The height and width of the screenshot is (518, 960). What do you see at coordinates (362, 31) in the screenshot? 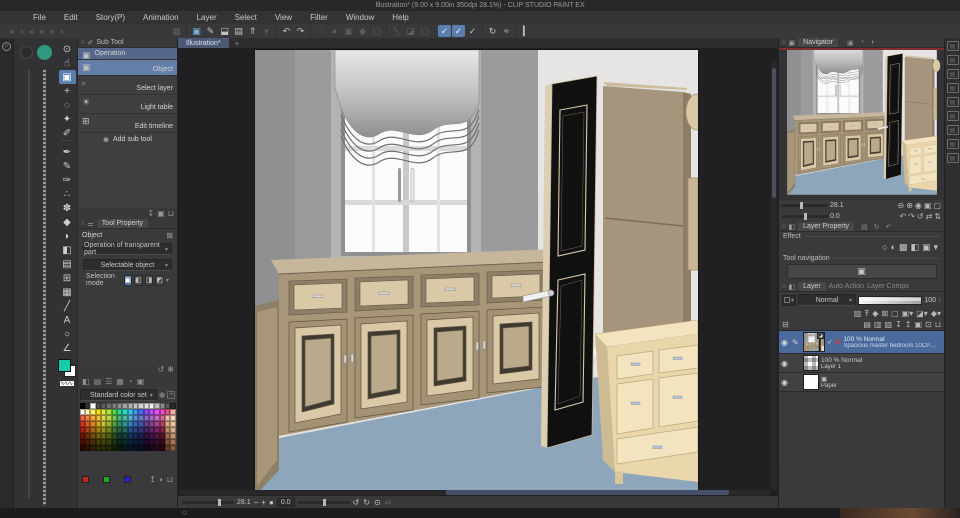
I see `expand-selection-icon: ◆` at bounding box center [362, 31].